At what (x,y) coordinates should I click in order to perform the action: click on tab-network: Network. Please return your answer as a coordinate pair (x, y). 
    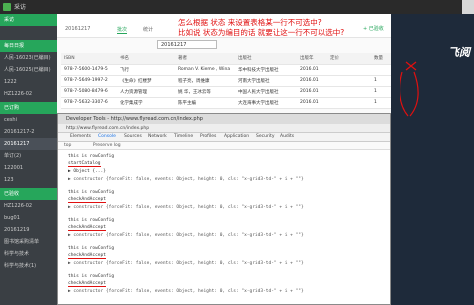
    Looking at the image, I should click on (157, 136).